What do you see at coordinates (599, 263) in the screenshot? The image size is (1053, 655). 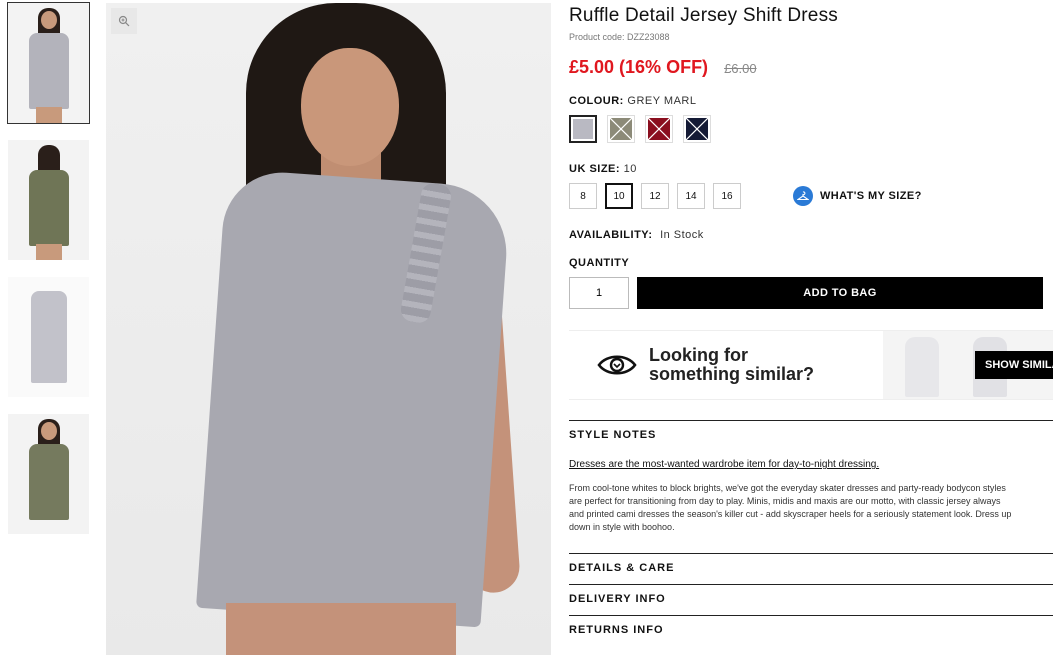 I see `quantity-label: QUANTITY` at bounding box center [599, 263].